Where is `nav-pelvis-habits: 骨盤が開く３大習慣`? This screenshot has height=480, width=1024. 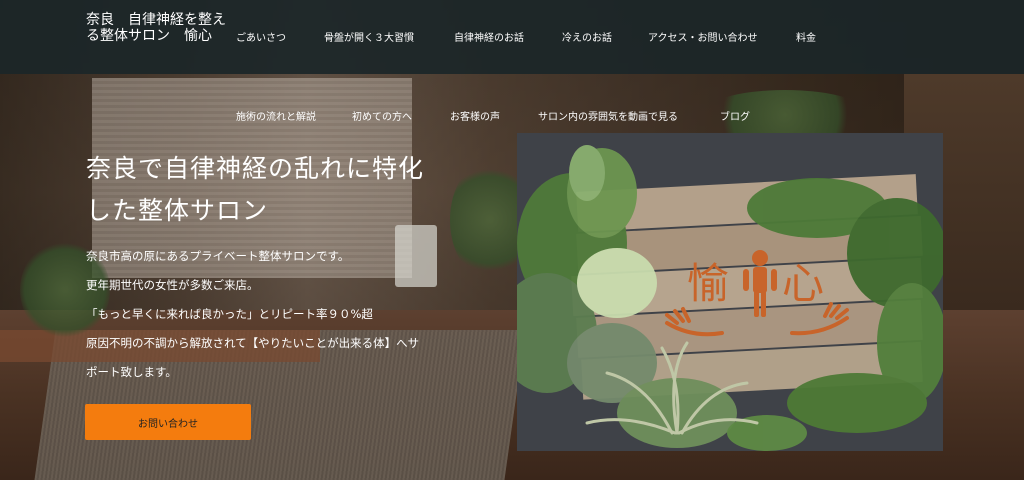
nav-pelvis-habits: 骨盤が開く３大習慣 is located at coordinates (389, 36).